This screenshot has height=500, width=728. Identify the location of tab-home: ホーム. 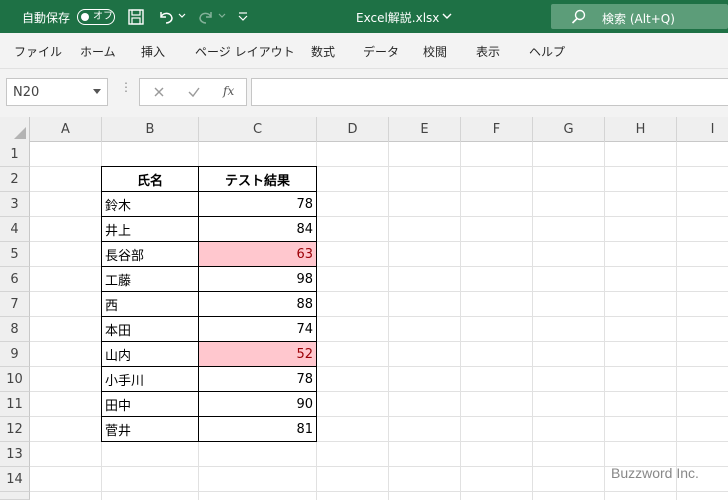
(98, 51).